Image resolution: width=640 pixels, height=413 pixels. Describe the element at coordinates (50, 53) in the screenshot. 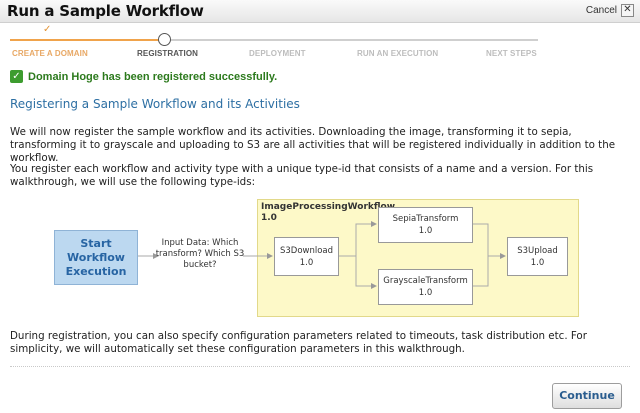

I see `step-create-domain: CREATE A DOMAIN` at that location.